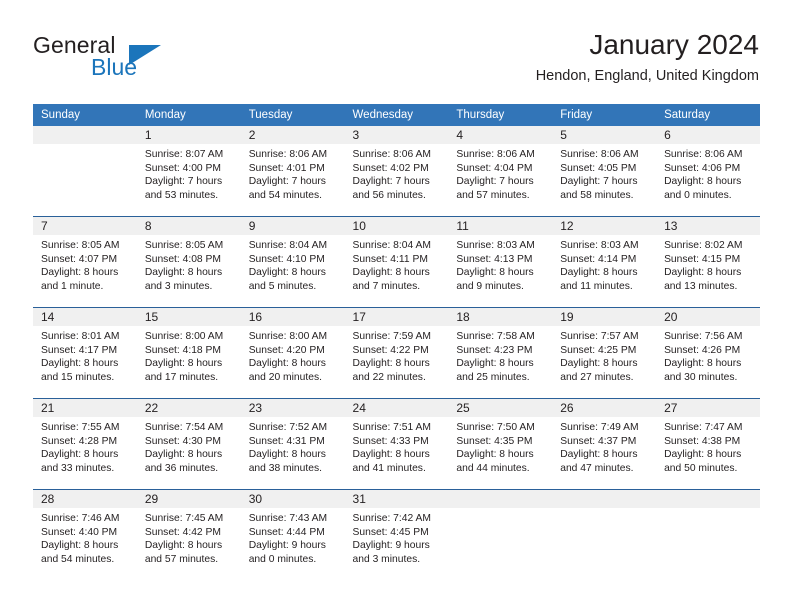 Image resolution: width=792 pixels, height=612 pixels. Describe the element at coordinates (85, 171) in the screenshot. I see `day-cell-content` at that location.